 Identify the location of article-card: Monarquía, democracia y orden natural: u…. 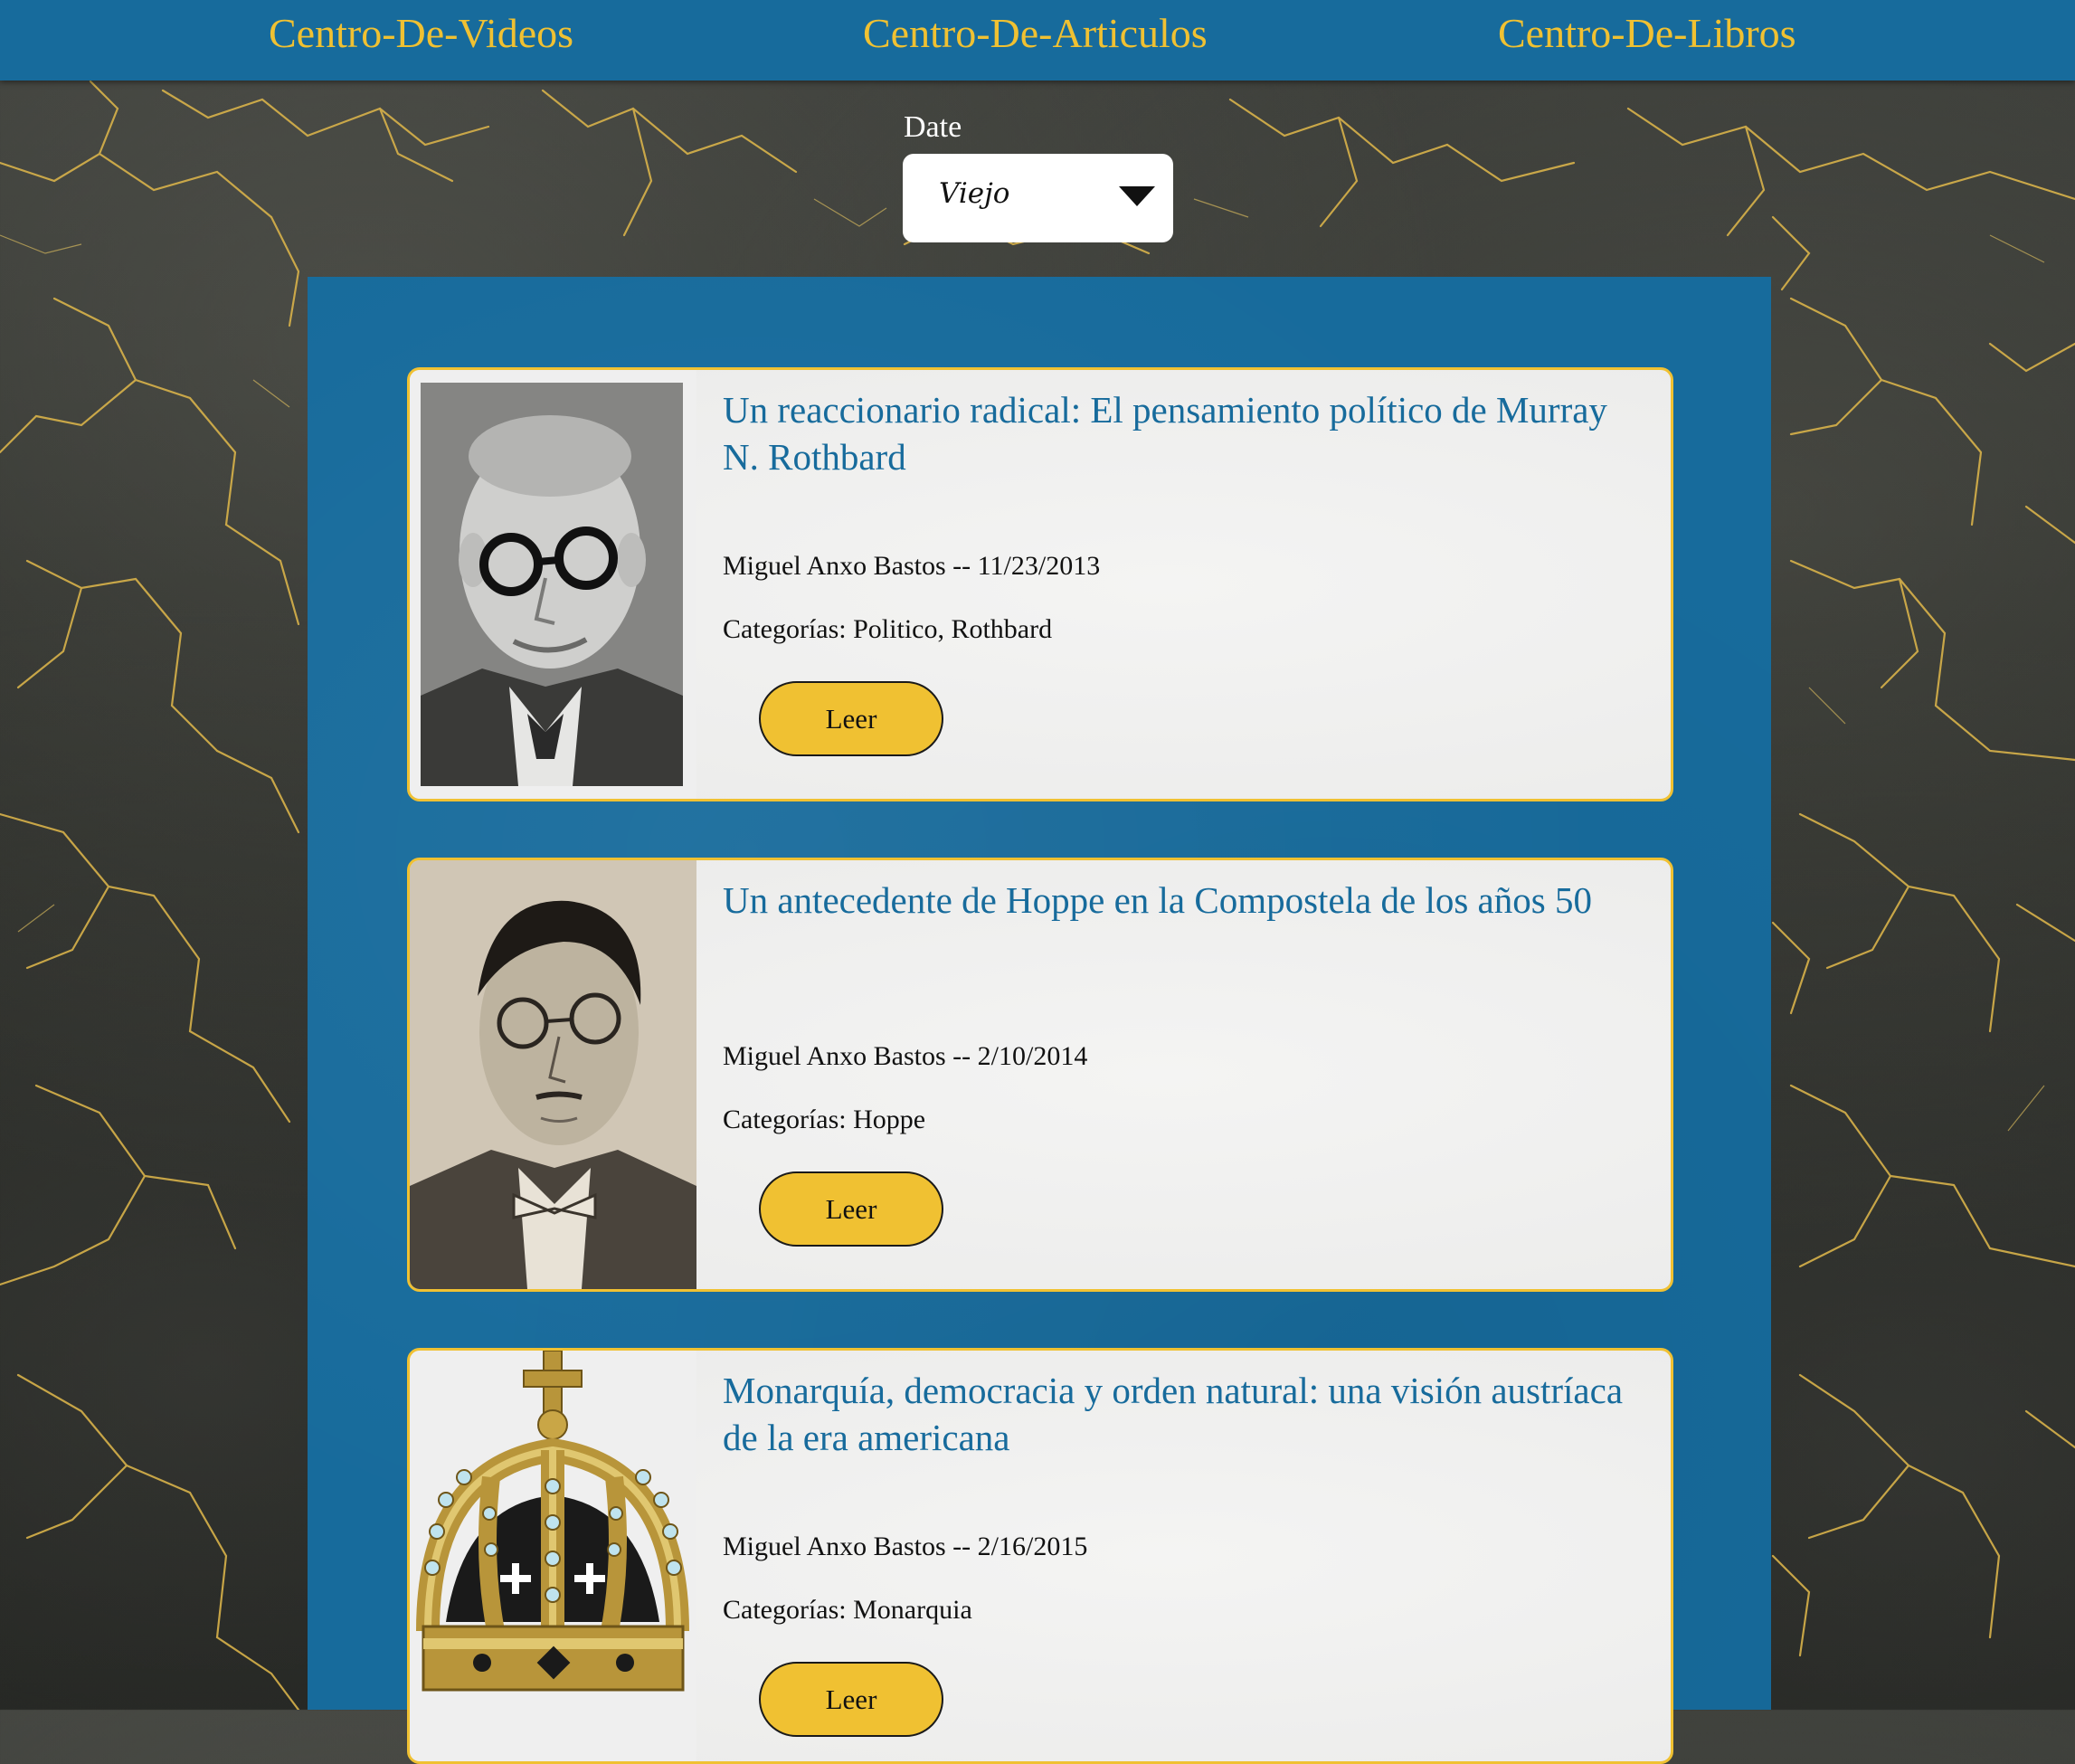
(1040, 1556).